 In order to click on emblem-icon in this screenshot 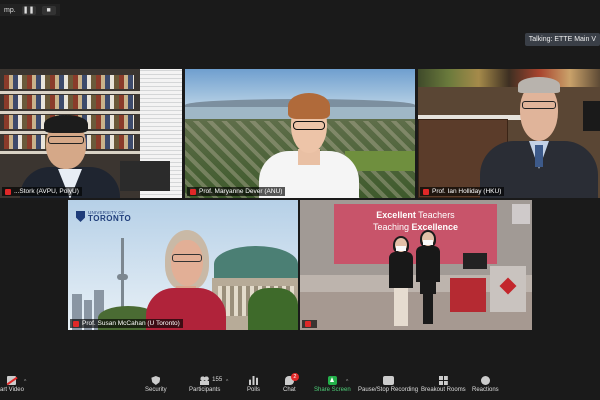, I will do `click(508, 286)`.